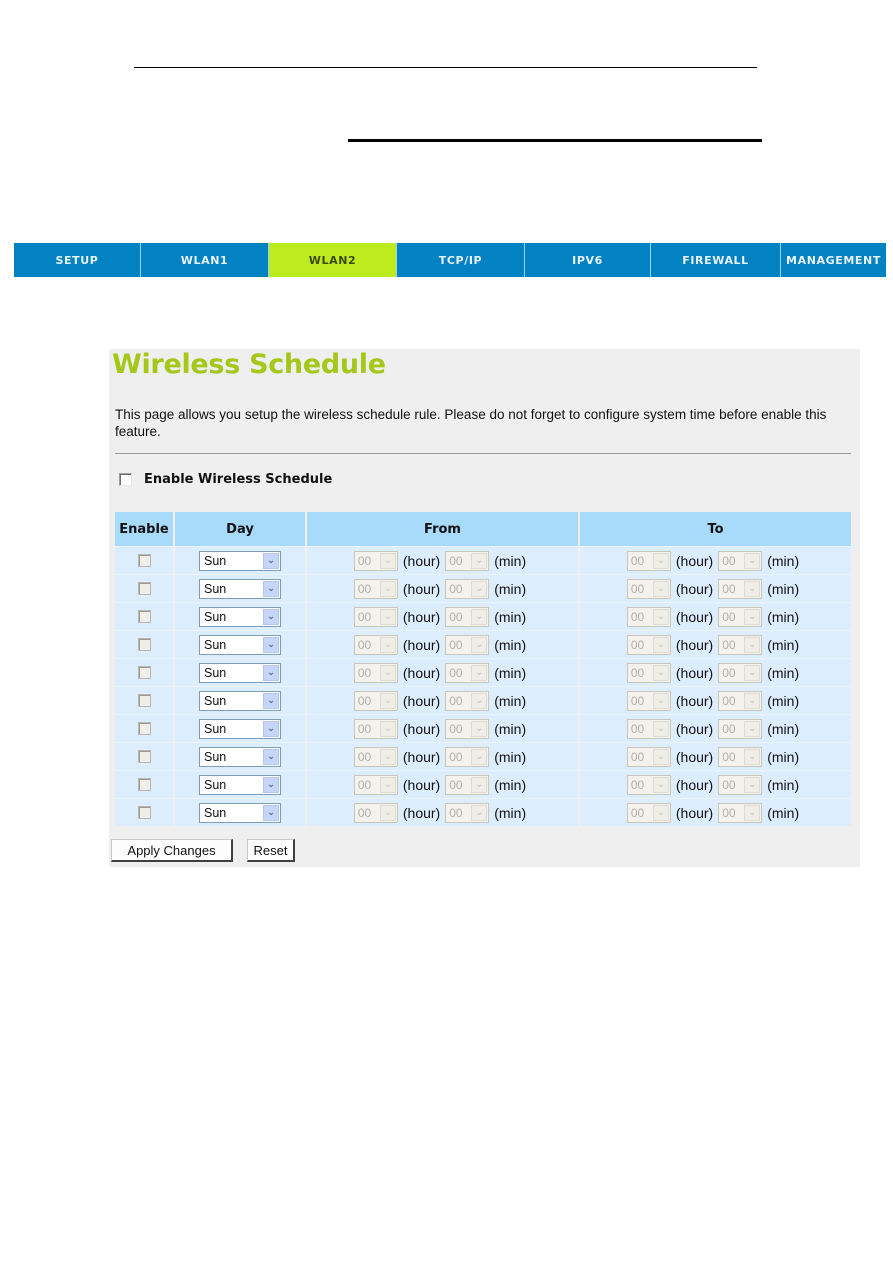 This screenshot has width=893, height=1263. Describe the element at coordinates (271, 850) in the screenshot. I see `reset-button: Reset` at that location.